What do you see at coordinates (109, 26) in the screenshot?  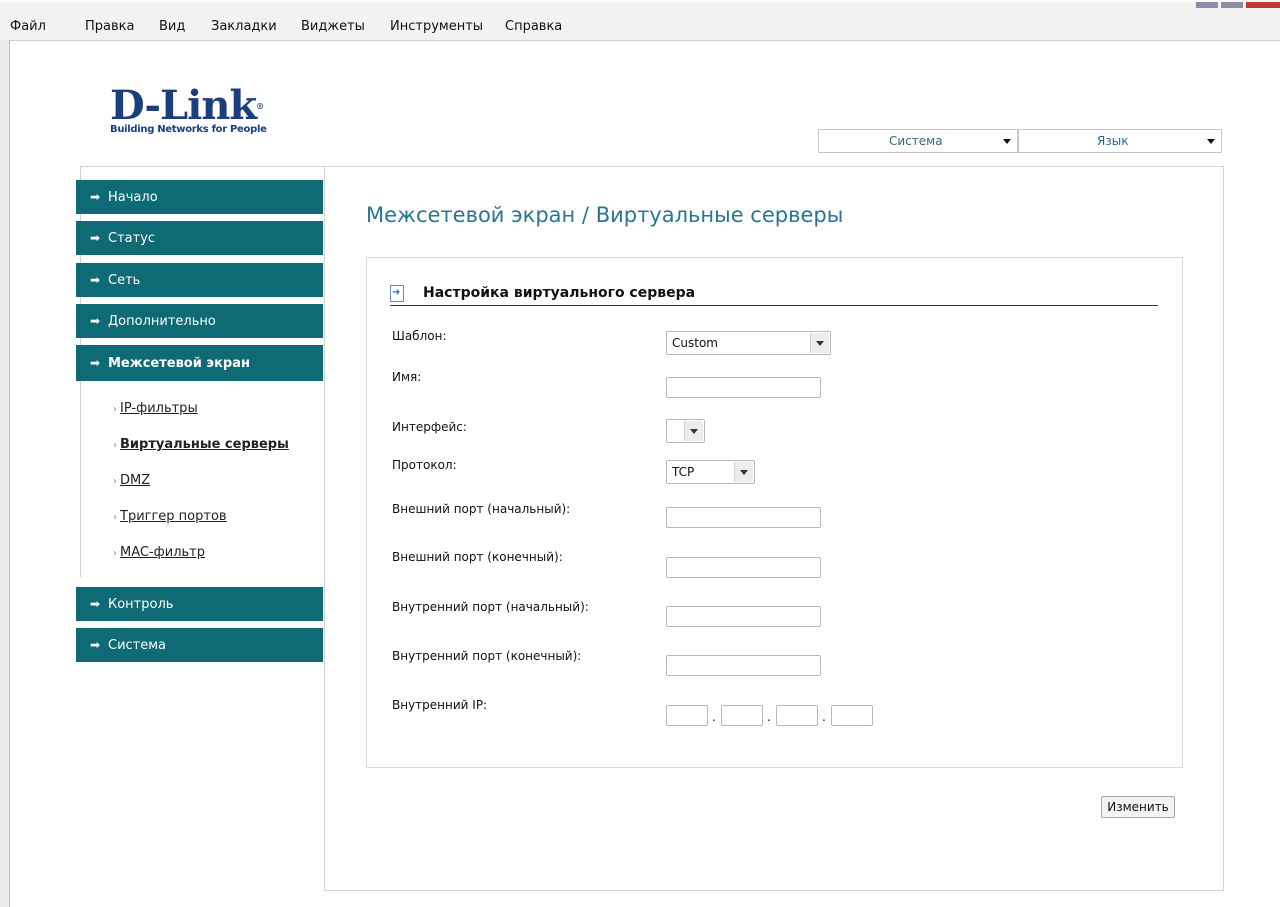 I see `menu-edit: Правка` at bounding box center [109, 26].